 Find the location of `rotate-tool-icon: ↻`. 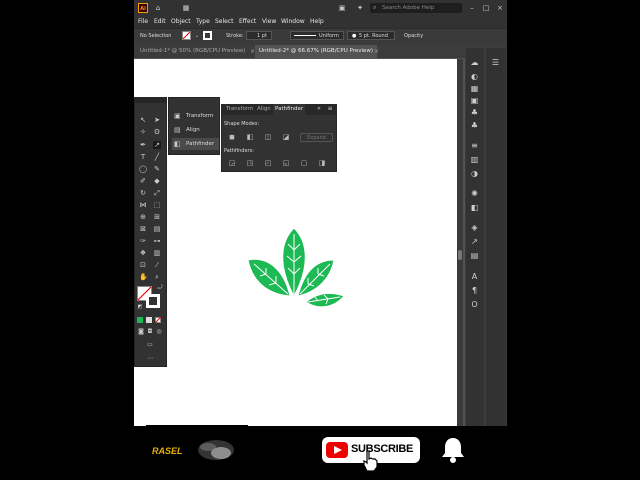

rotate-tool-icon: ↻ is located at coordinates (143, 193).